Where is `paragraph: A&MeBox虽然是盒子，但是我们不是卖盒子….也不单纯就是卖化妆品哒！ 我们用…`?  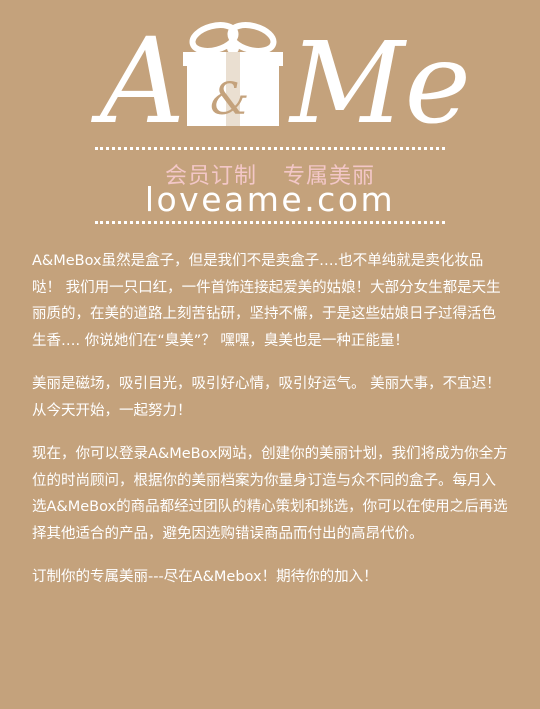
paragraph: A&MeBox虽然是盒子，但是我们不是卖盒子….也不单纯就是卖化妆品哒！ 我们用… is located at coordinates (266, 301).